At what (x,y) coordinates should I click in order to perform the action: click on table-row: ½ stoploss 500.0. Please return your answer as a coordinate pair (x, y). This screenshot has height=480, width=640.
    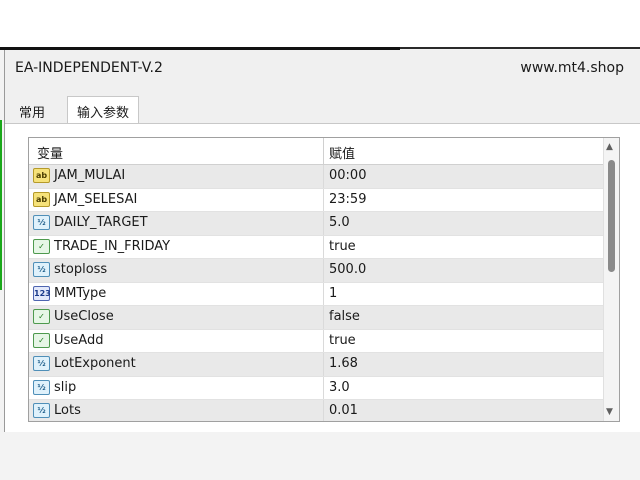
    Looking at the image, I should click on (324, 271).